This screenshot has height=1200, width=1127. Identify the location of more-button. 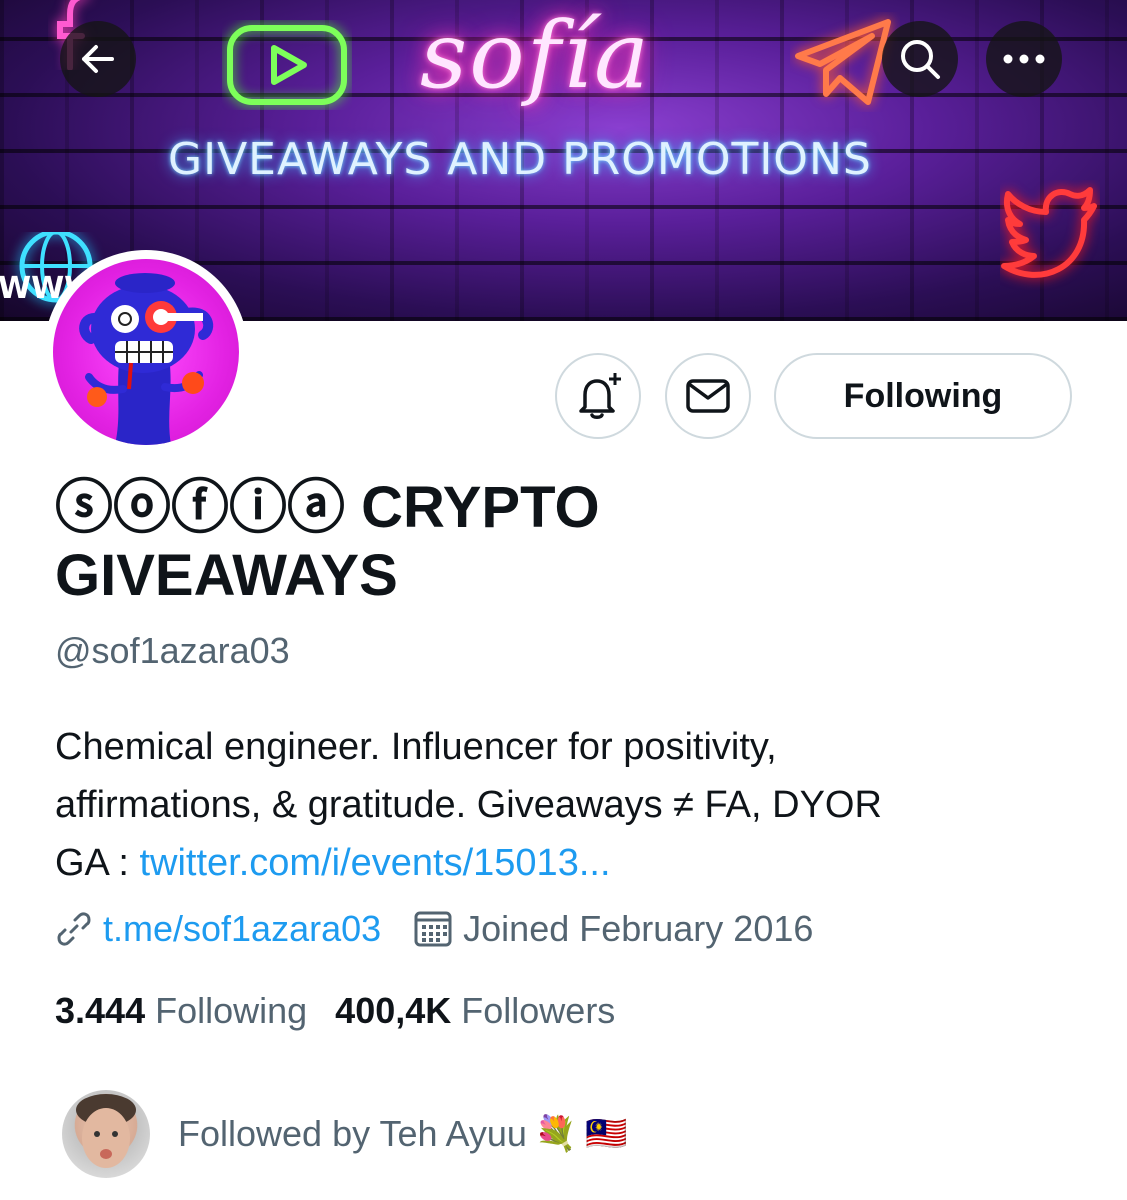
(1024, 59).